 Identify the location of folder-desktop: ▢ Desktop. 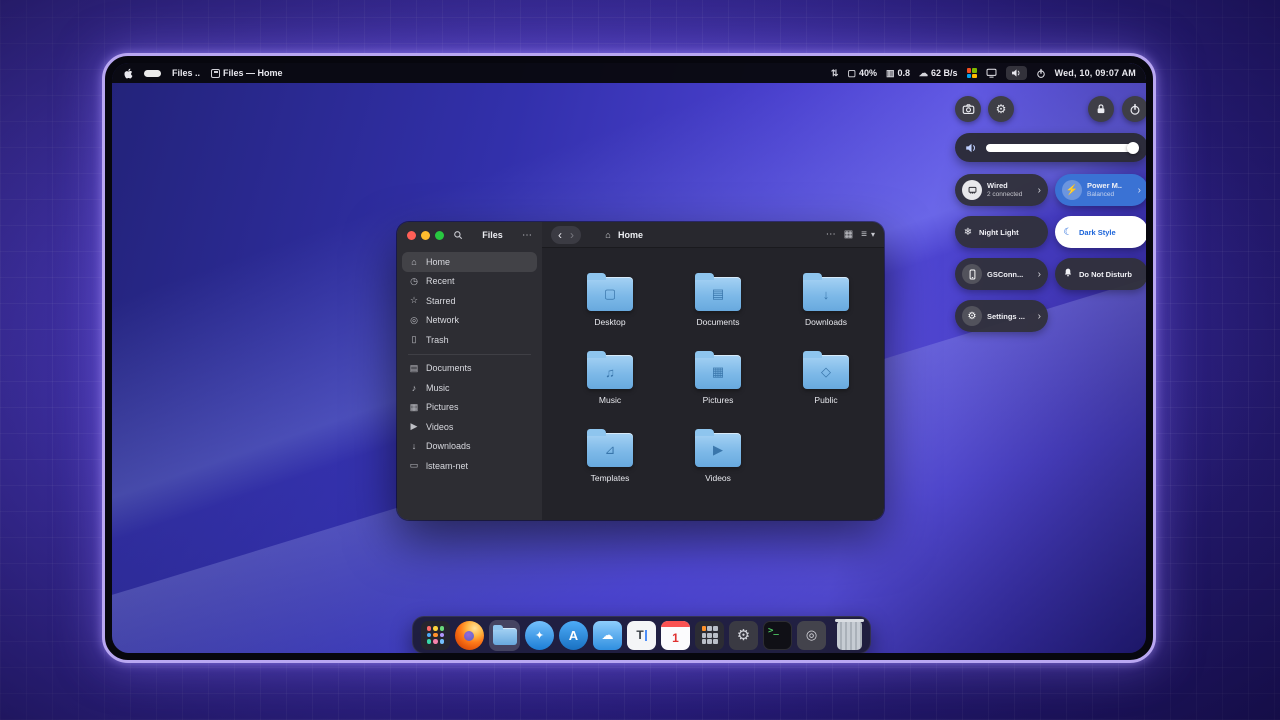
(610, 311).